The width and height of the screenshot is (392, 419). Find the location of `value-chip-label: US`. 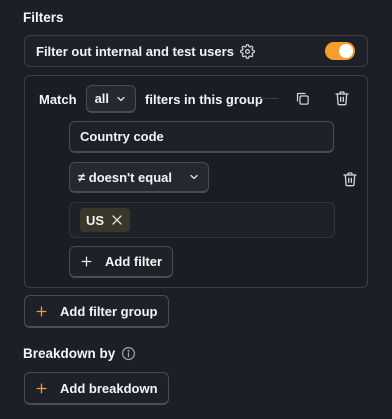

value-chip-label: US is located at coordinates (95, 220).